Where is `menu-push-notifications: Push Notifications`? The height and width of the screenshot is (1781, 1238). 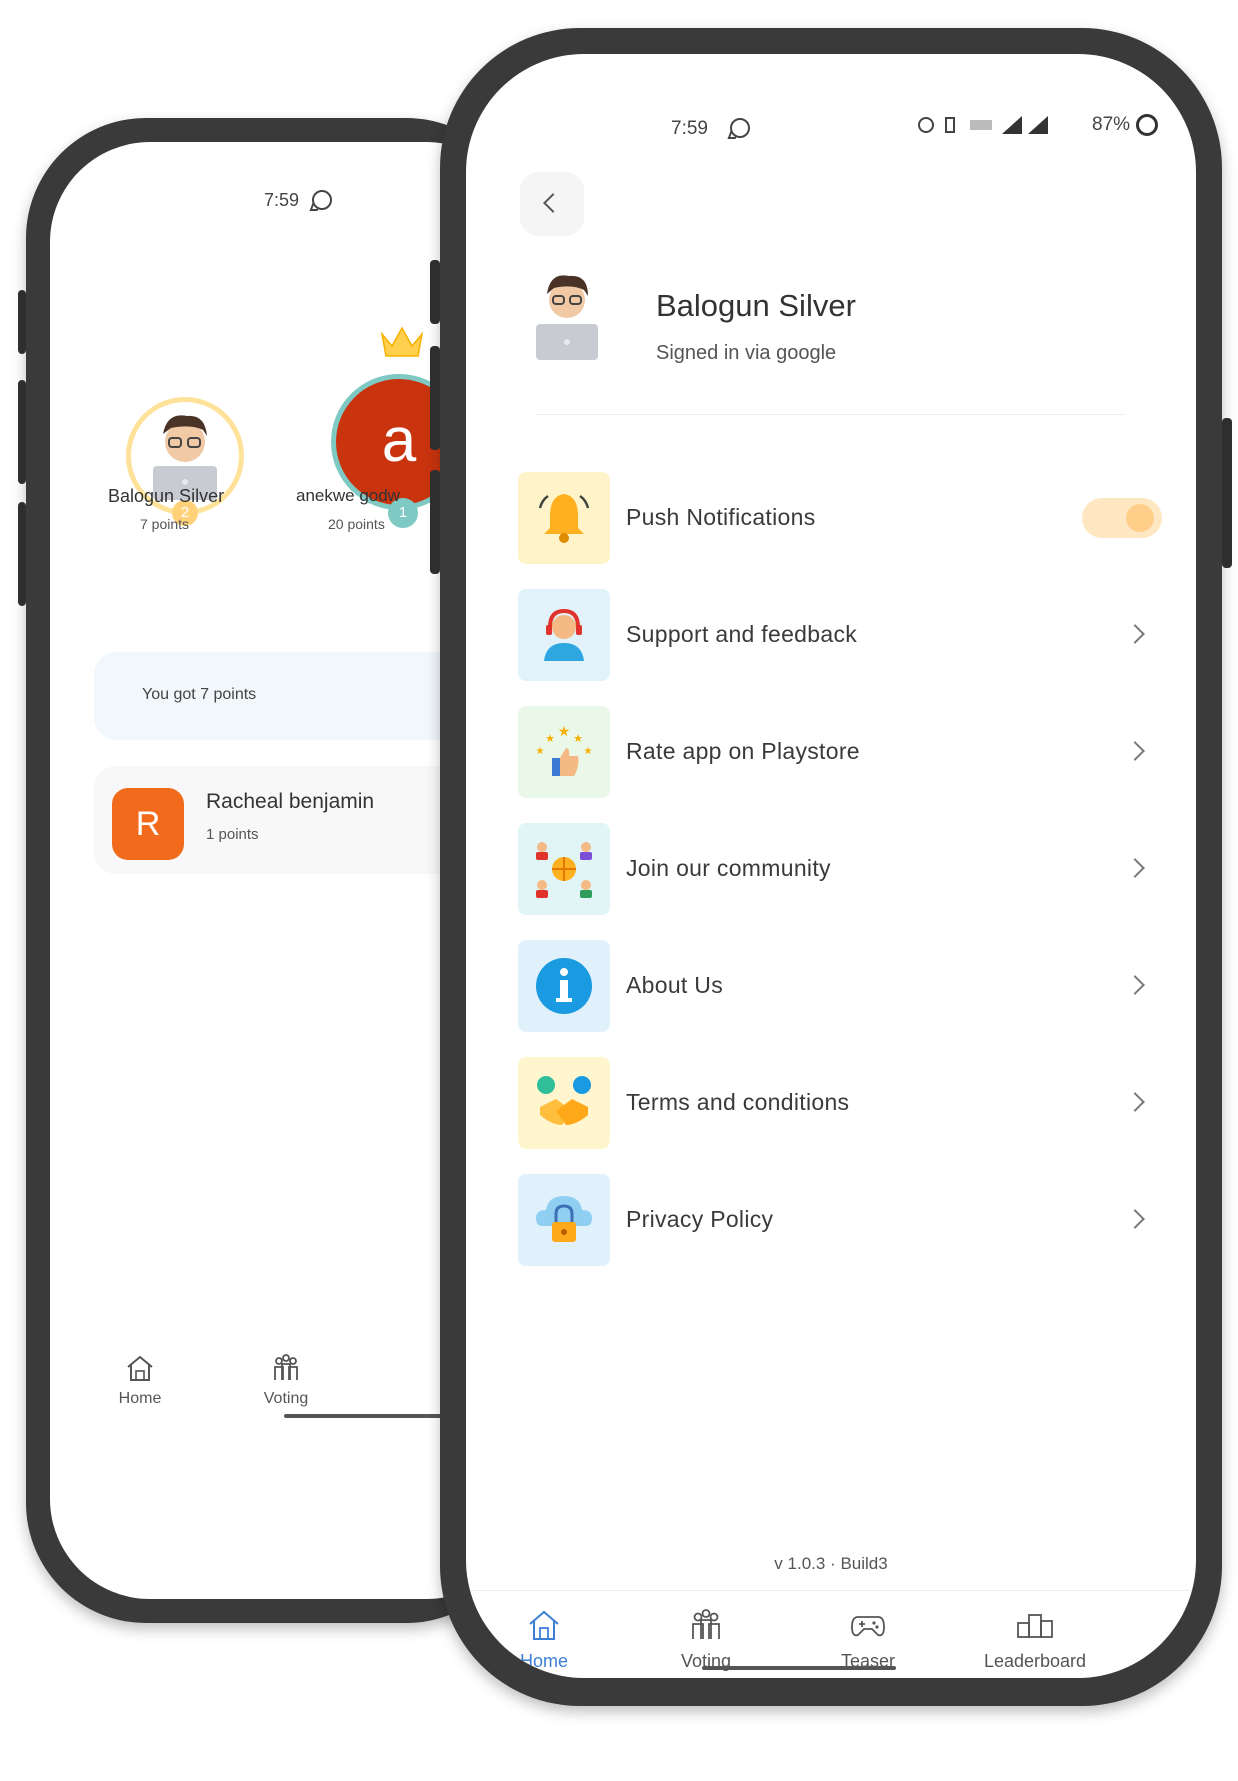 menu-push-notifications: Push Notifications is located at coordinates (840, 518).